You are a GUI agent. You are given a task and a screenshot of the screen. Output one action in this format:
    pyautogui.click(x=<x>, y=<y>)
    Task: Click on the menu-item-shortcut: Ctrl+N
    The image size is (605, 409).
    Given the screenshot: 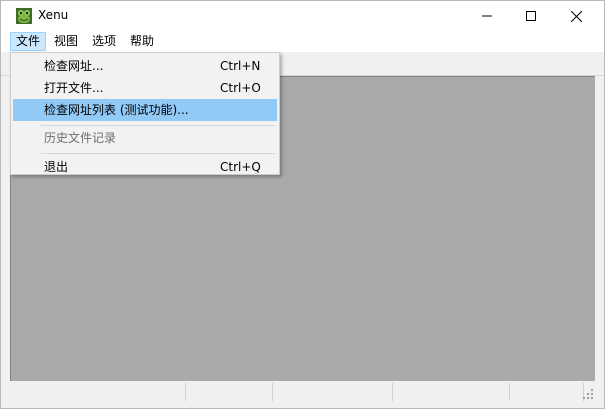 What is the action you would take?
    pyautogui.click(x=240, y=66)
    